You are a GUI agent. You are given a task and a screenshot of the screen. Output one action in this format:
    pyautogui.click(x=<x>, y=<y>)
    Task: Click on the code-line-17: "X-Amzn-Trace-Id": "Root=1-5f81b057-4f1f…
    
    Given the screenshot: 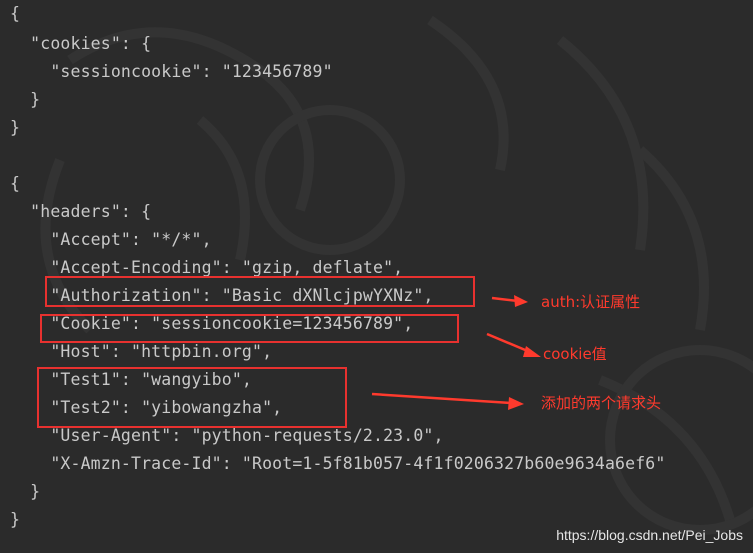 What is the action you would take?
    pyautogui.click(x=338, y=463)
    